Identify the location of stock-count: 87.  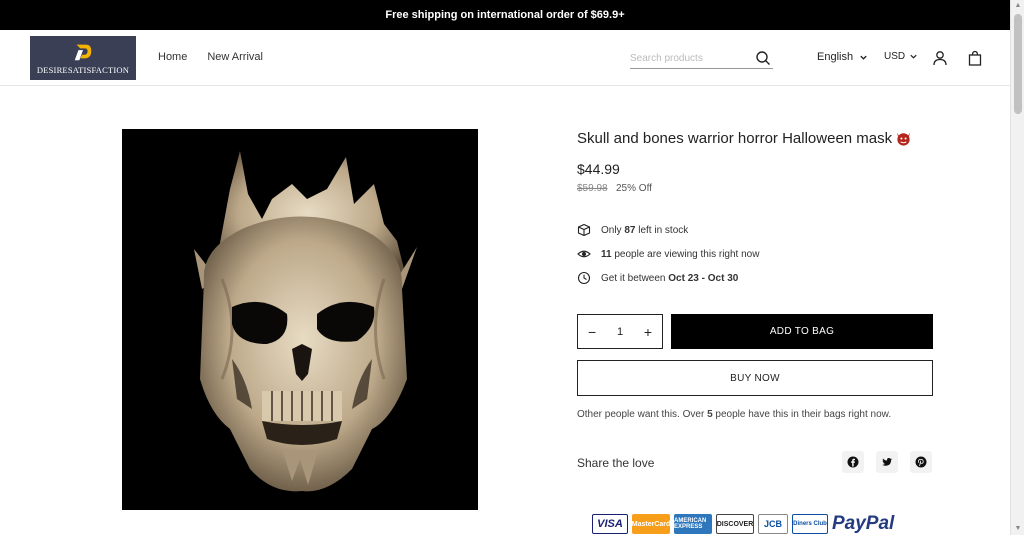
(630, 230).